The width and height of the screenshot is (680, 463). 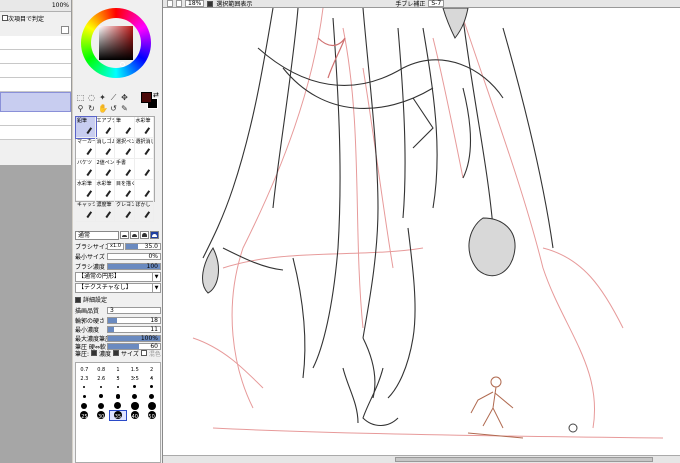 What do you see at coordinates (35, 102) in the screenshot?
I see `layer-item-selected` at bounding box center [35, 102].